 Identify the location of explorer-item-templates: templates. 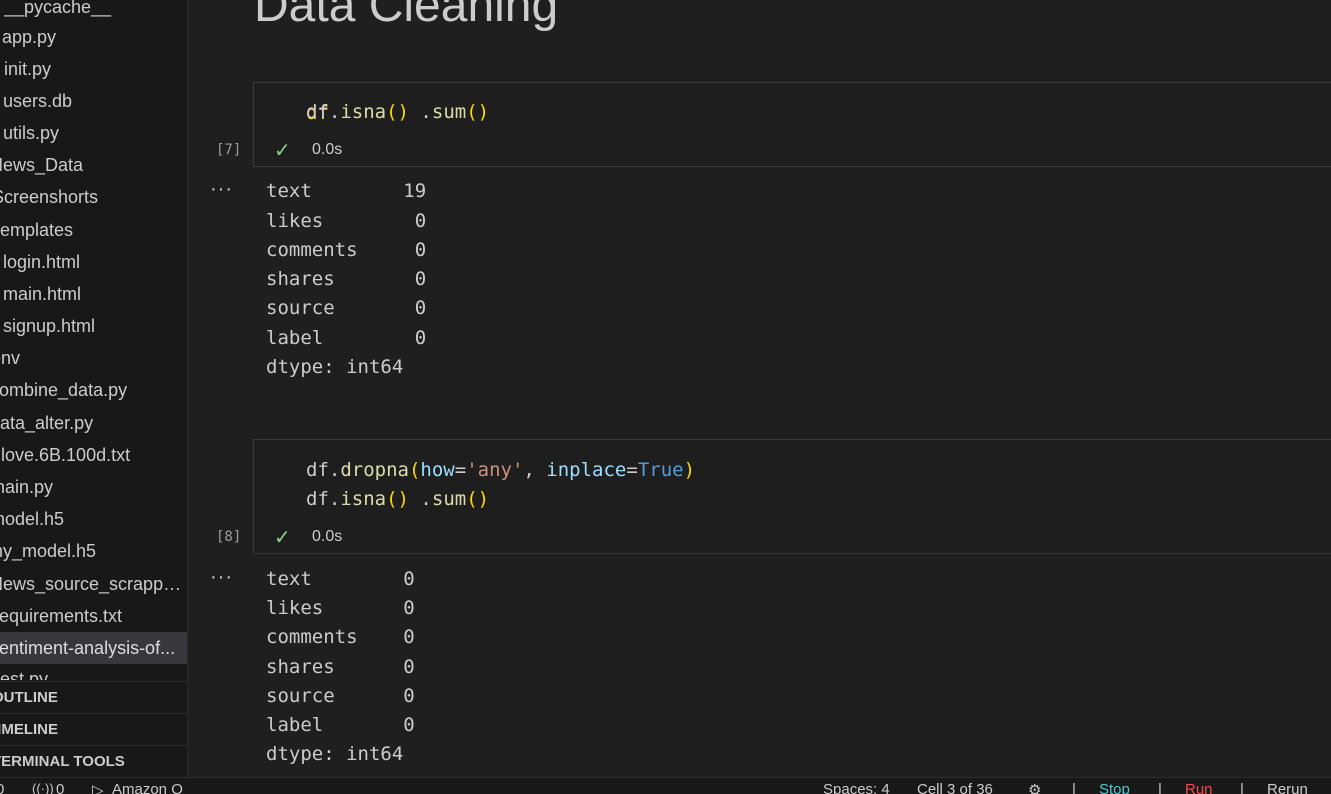
(93, 230).